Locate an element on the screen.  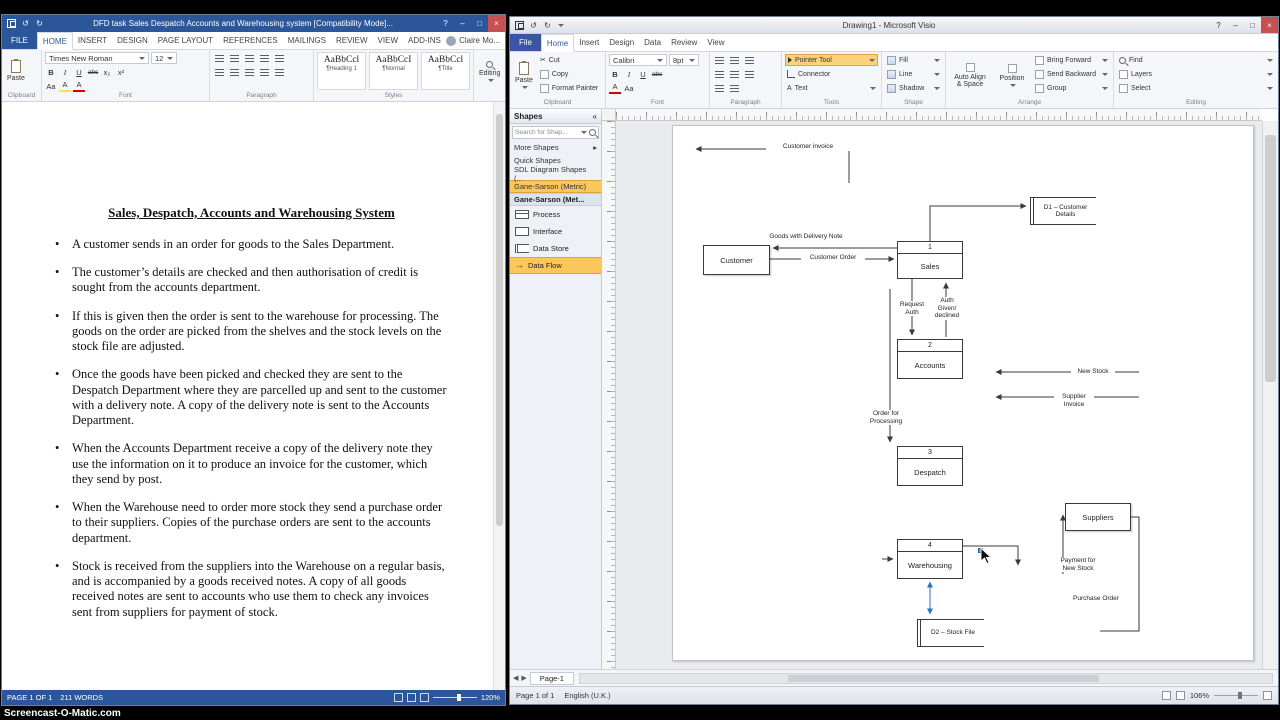
word-tab-references: REFERENCES is located at coordinates (250, 40).